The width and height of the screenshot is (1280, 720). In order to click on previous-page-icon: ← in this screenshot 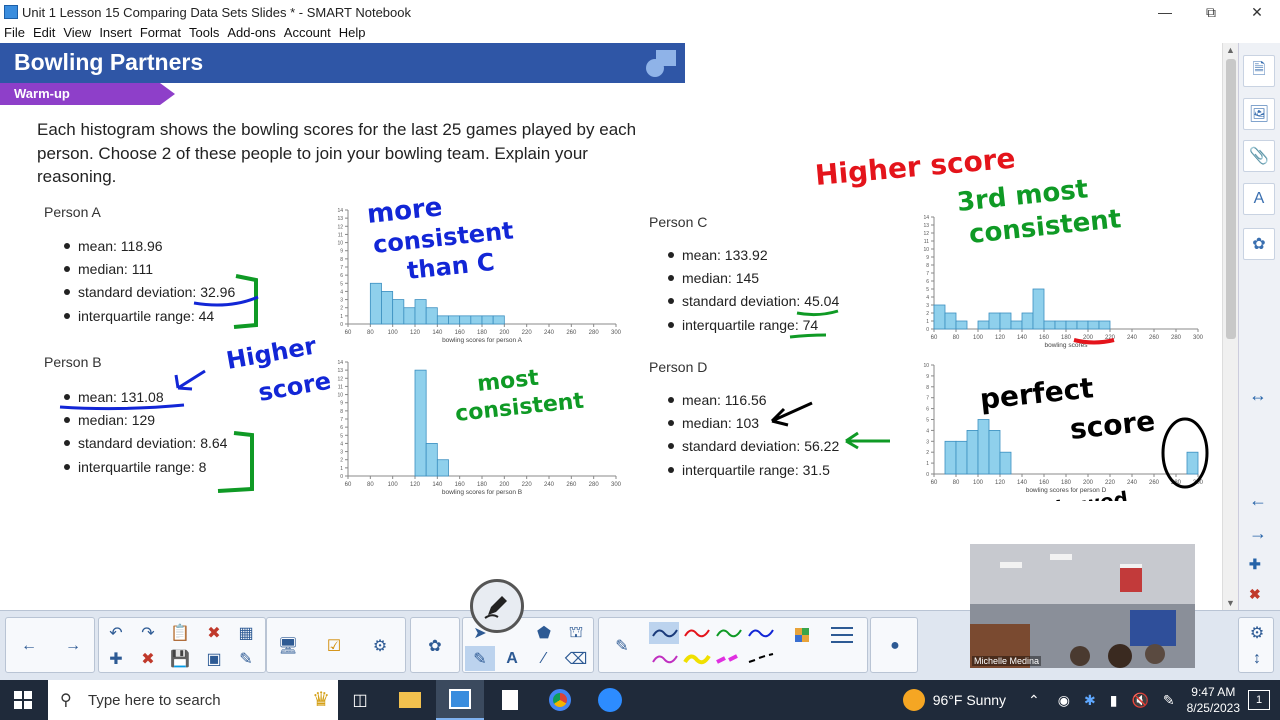, I will do `click(1258, 500)`.